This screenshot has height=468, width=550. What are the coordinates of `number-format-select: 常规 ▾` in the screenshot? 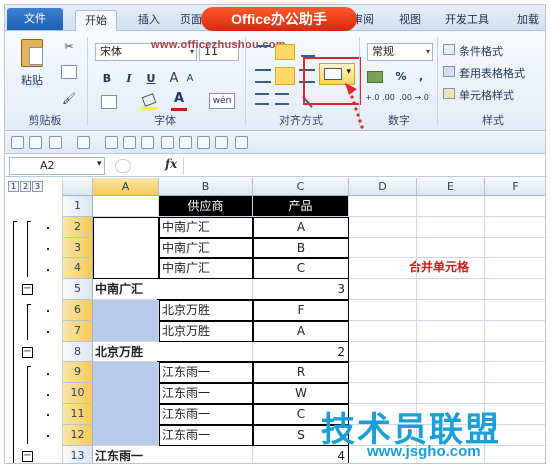 It's located at (400, 52).